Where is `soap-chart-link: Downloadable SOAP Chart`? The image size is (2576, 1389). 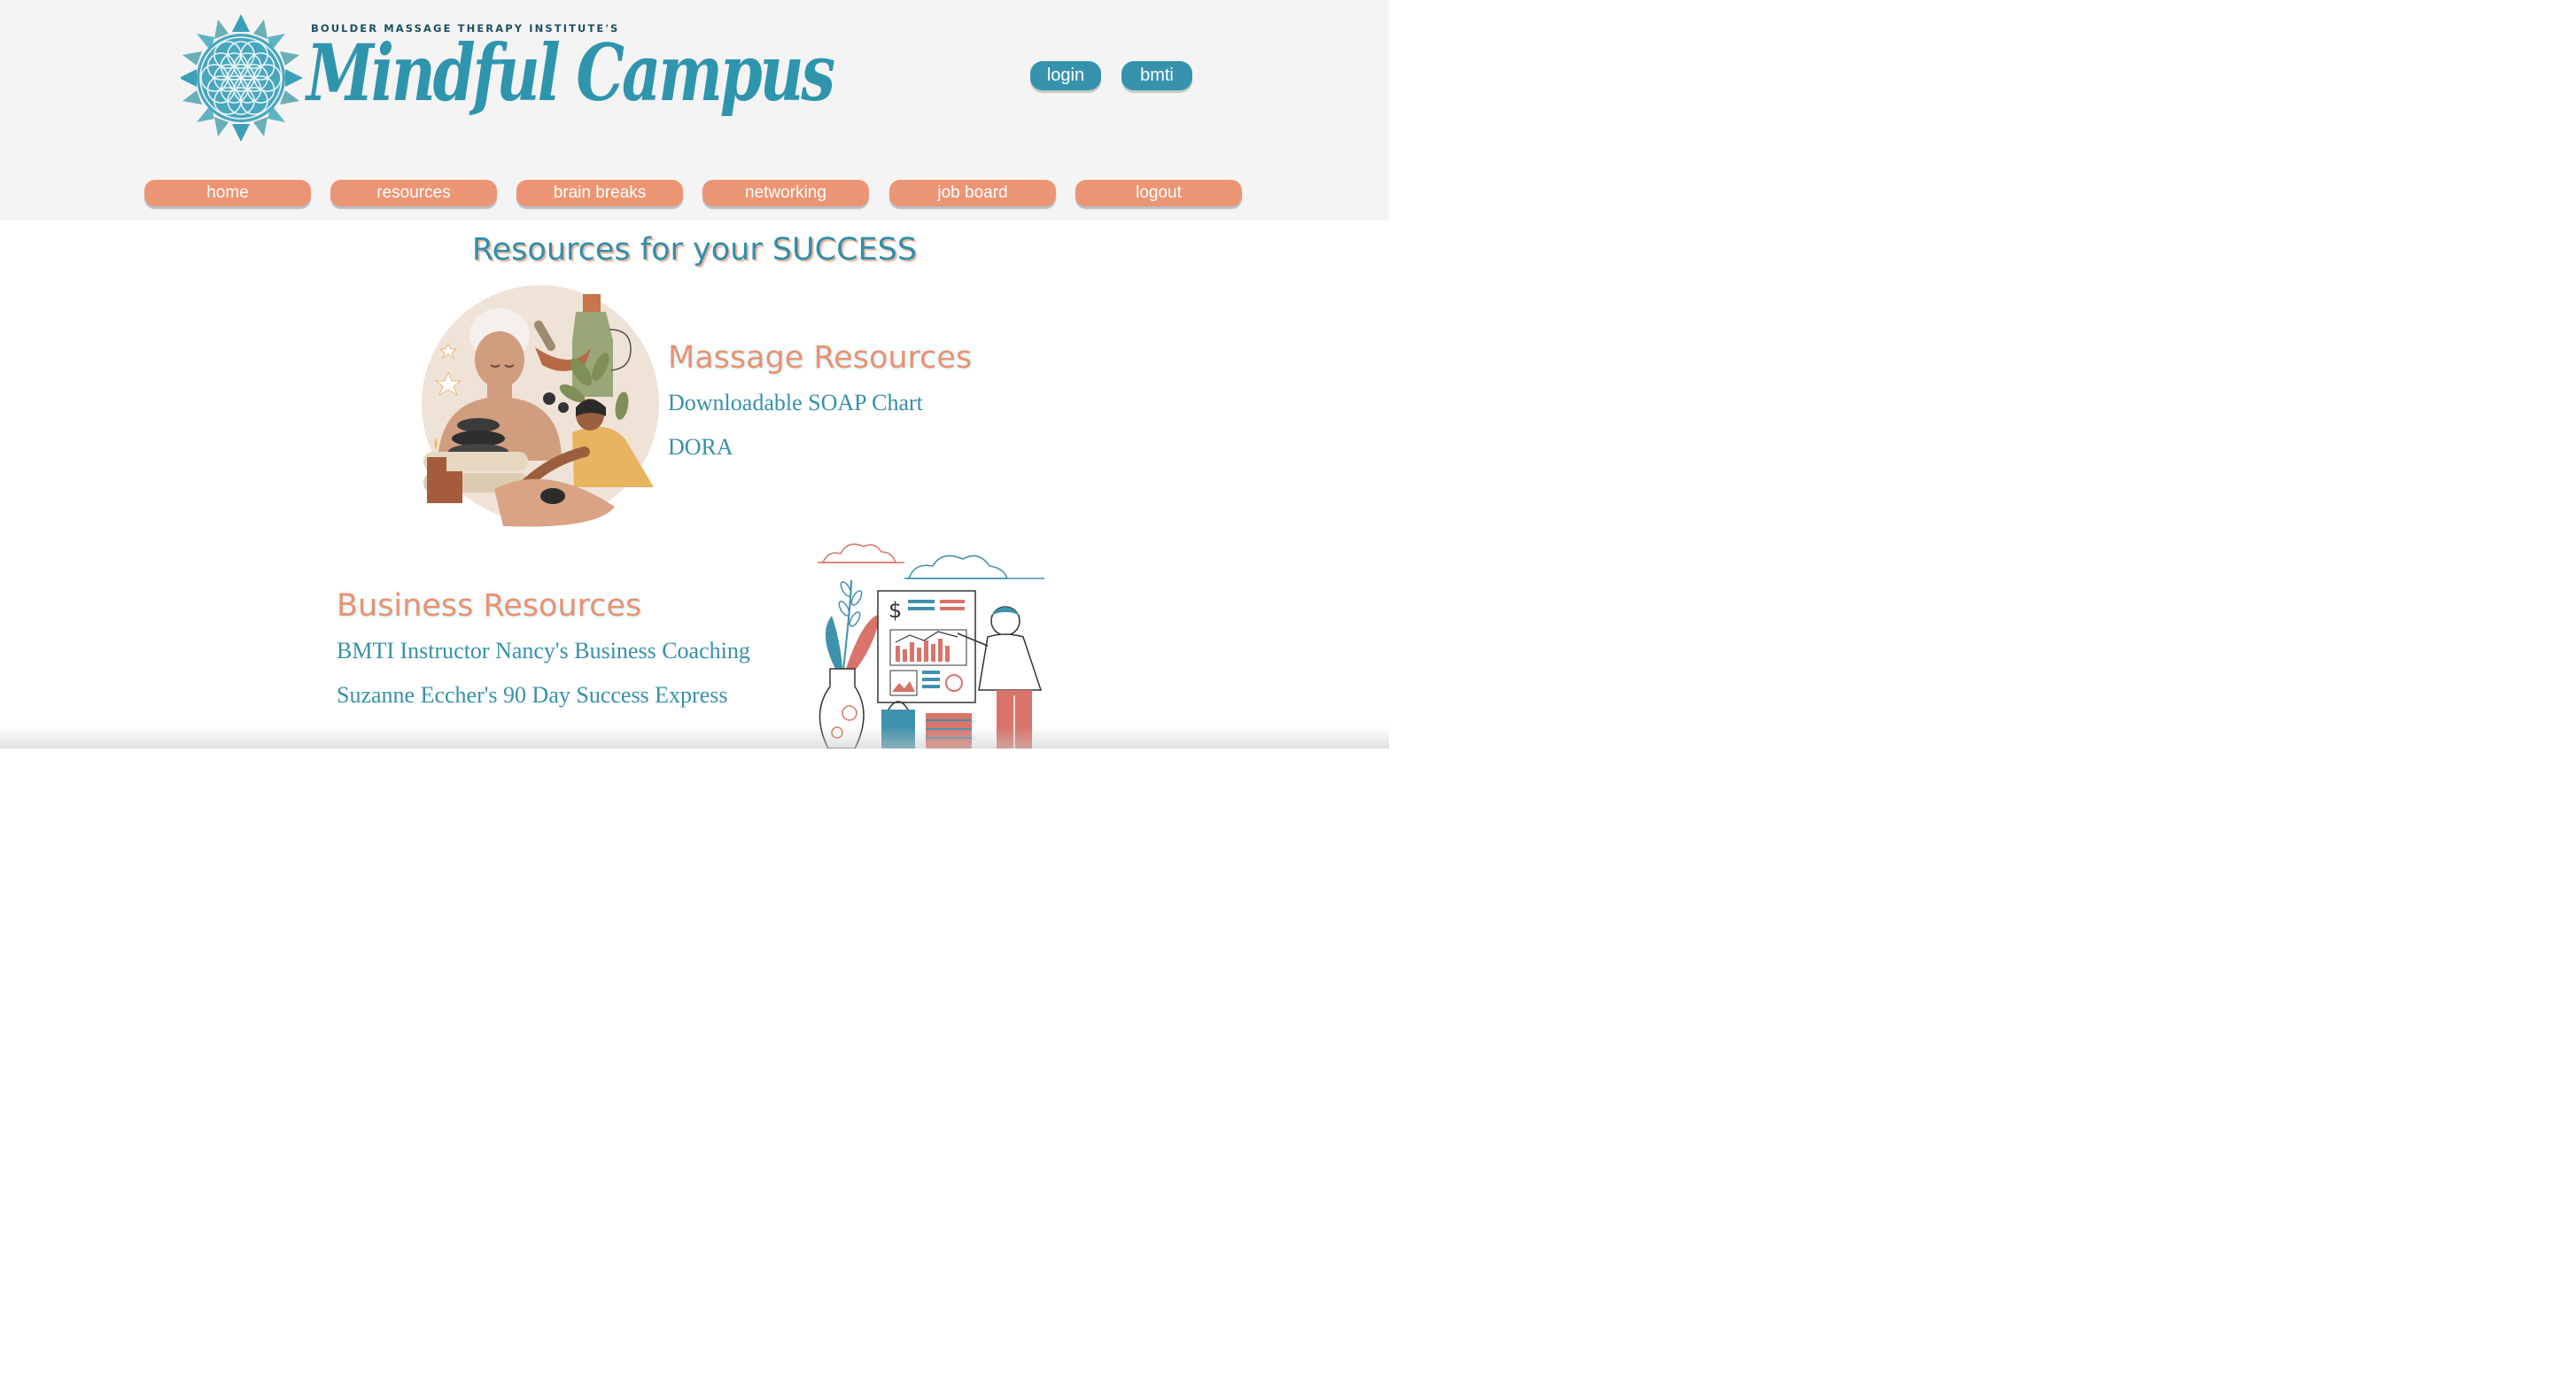
soap-chart-link: Downloadable SOAP Chart is located at coordinates (795, 403).